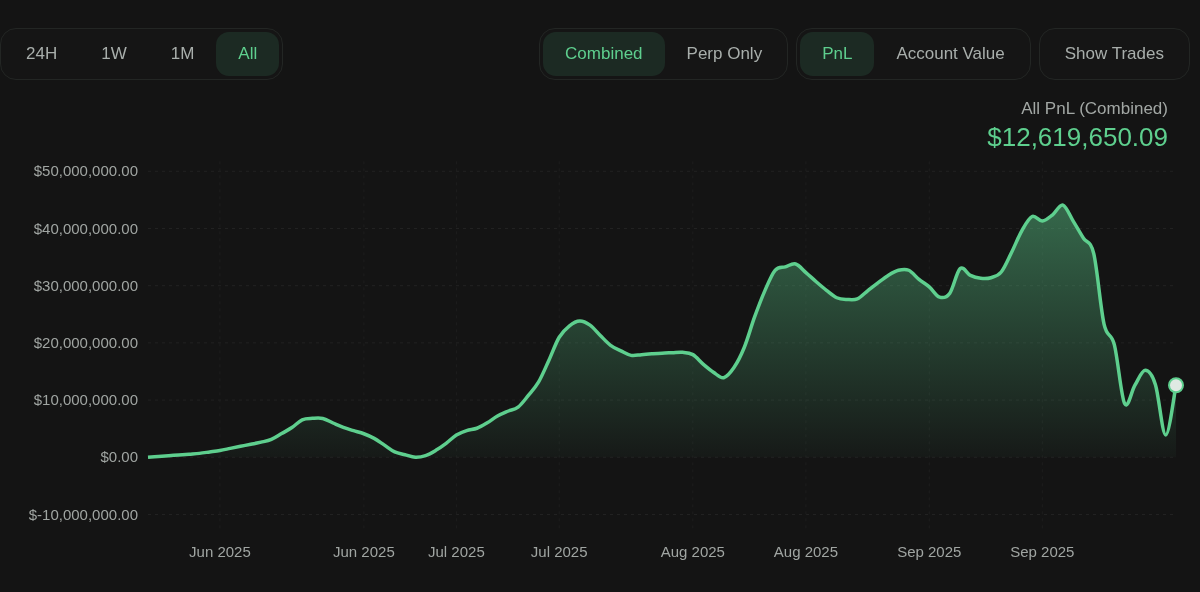  Describe the element at coordinates (85, 342) in the screenshot. I see `y-axis-label: $20,000,000.00` at that location.